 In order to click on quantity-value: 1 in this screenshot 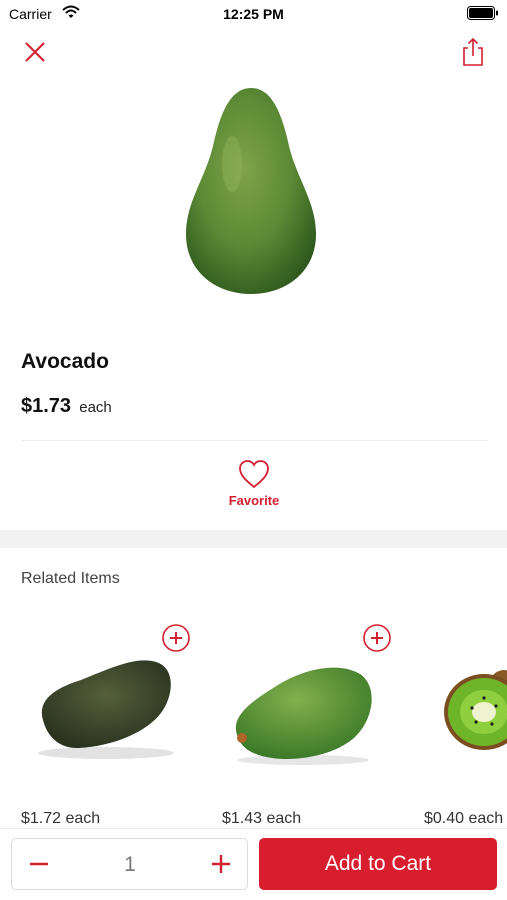, I will do `click(130, 865)`.